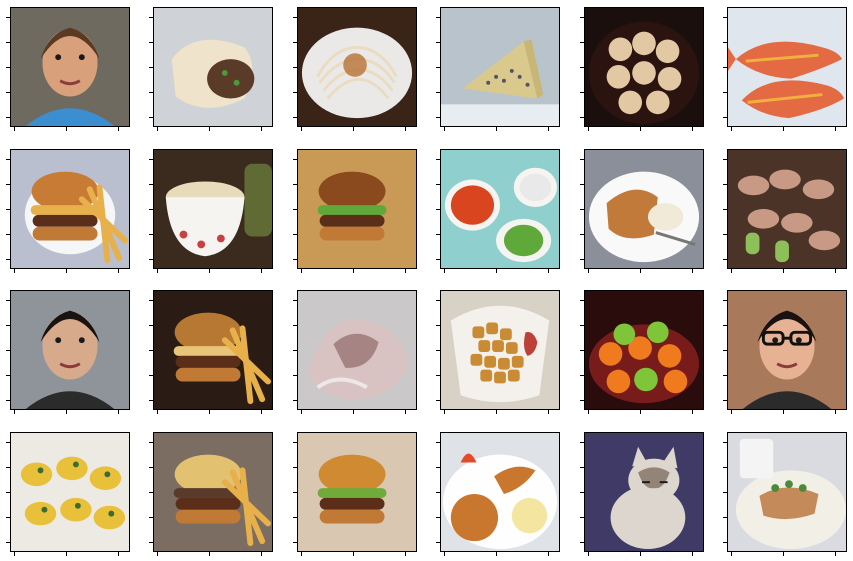 The height and width of the screenshot is (561, 853). I want to click on dumplings-in-steamer-image, so click(644, 67).